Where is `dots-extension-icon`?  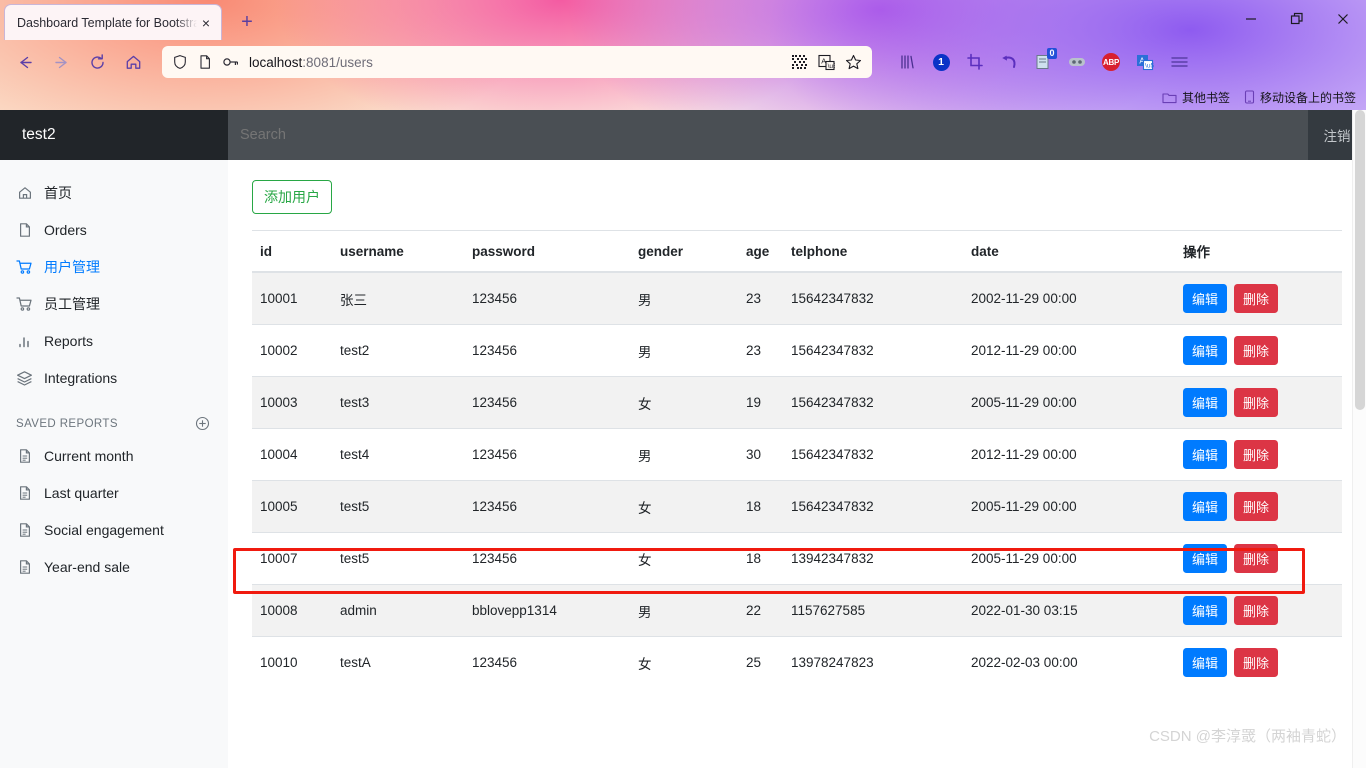 dots-extension-icon is located at coordinates (1077, 62).